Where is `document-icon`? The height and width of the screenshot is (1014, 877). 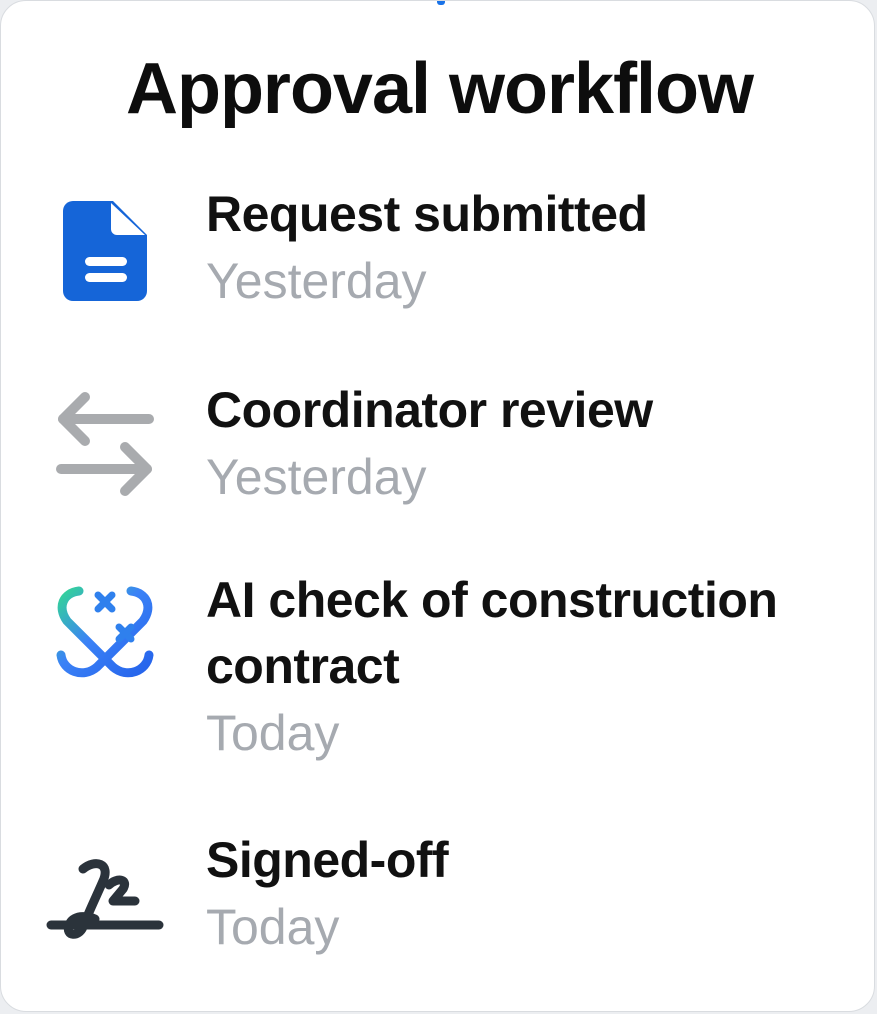 document-icon is located at coordinates (105, 251).